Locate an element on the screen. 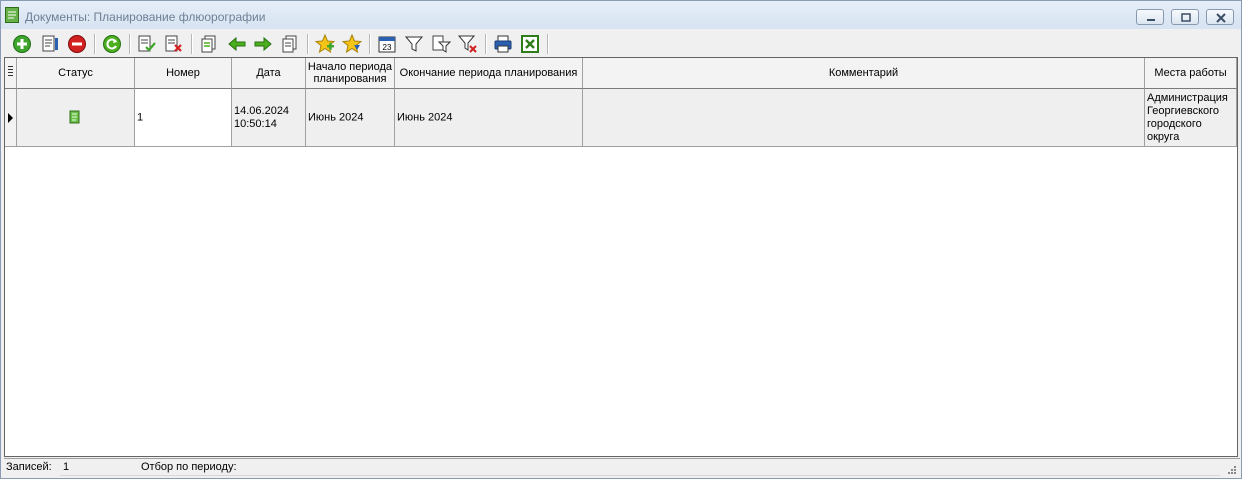 The width and height of the screenshot is (1242, 479). refresh-icon is located at coordinates (112, 44).